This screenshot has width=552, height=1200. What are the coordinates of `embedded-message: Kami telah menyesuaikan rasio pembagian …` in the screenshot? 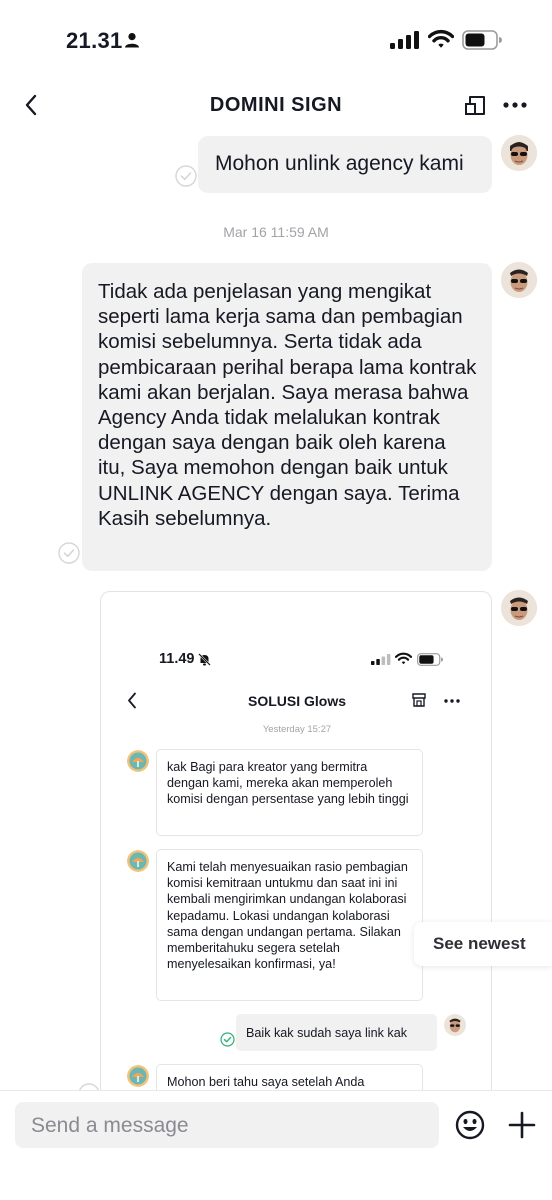 It's located at (289, 925).